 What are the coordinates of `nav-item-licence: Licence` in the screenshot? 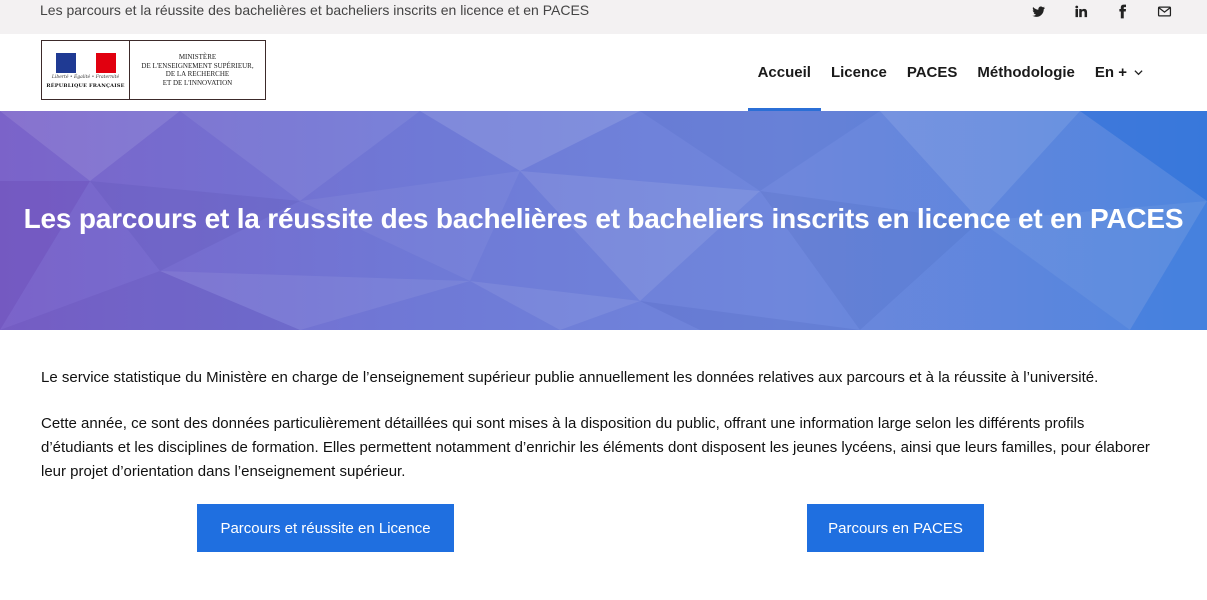 It's located at (859, 72).